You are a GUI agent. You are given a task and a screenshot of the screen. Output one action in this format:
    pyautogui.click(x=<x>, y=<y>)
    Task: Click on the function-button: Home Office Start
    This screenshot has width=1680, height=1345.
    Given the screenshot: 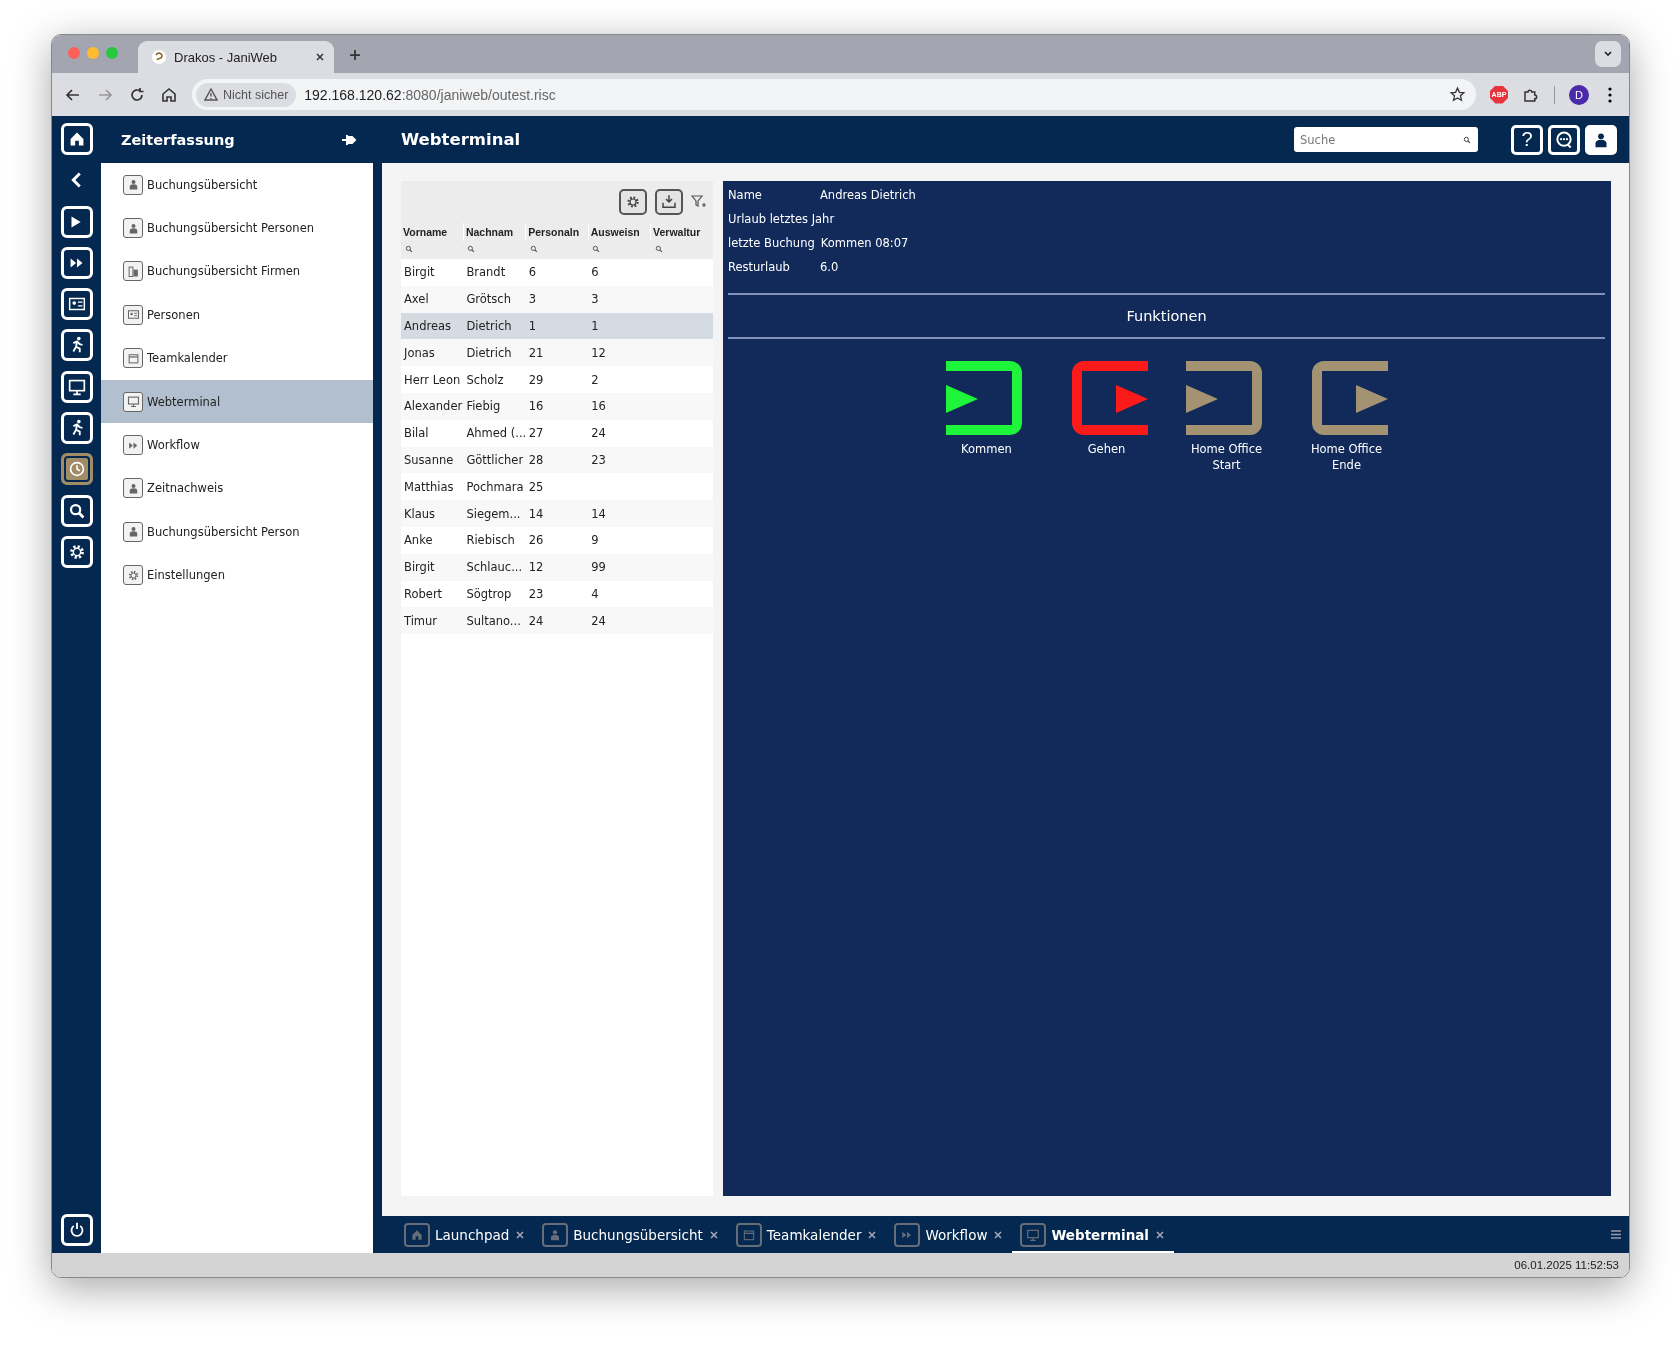 What is the action you would take?
    pyautogui.click(x=1226, y=417)
    